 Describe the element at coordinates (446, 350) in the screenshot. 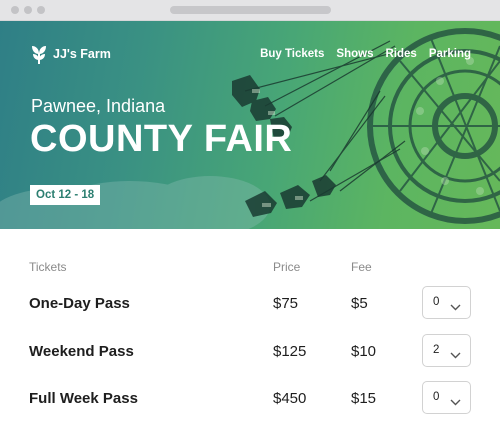

I see `quantity-select: 2` at that location.